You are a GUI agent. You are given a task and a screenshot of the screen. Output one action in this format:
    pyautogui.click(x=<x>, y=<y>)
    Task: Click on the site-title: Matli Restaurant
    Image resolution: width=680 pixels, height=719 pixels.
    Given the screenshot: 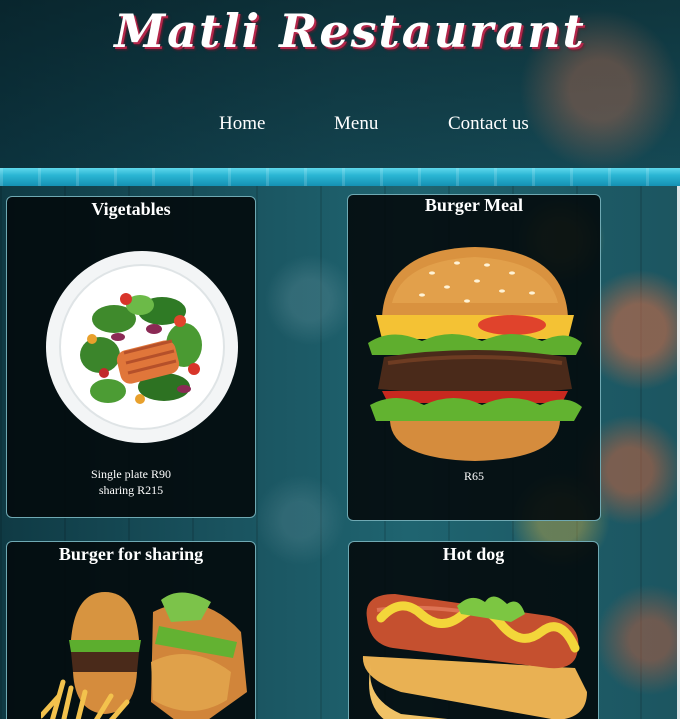 What is the action you would take?
    pyautogui.click(x=350, y=31)
    